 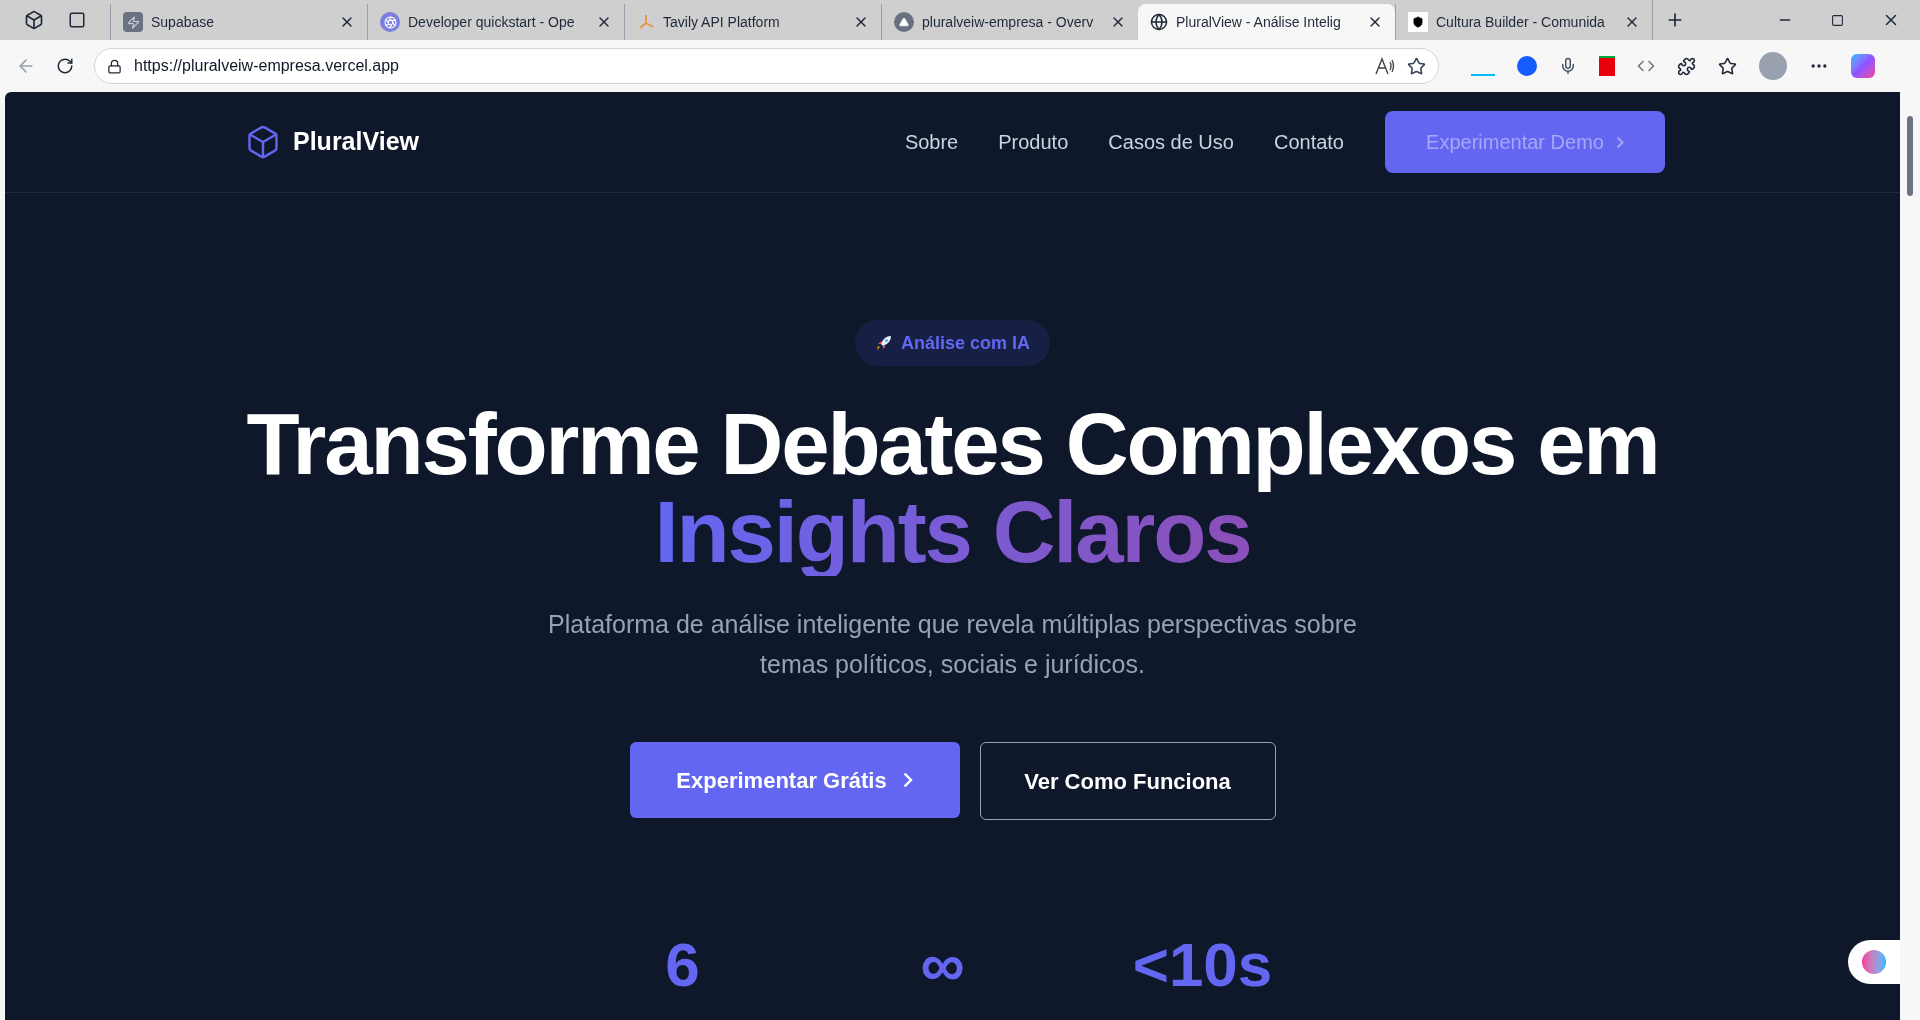 I want to click on microphone-icon, so click(x=1568, y=66).